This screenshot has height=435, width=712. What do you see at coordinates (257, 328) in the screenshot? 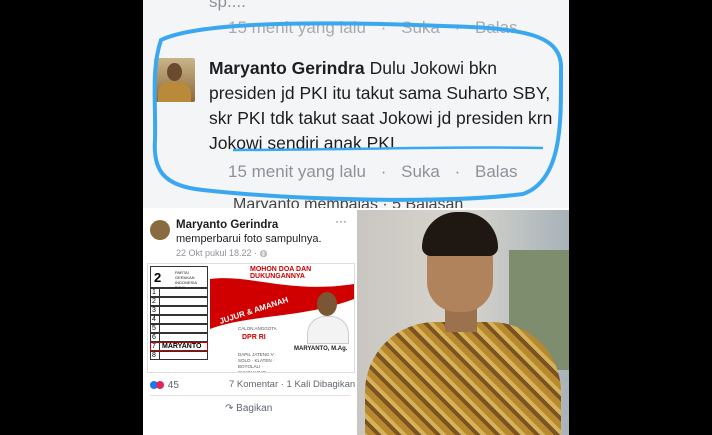
I see `poster-calon: CALON ANGGOTA` at bounding box center [257, 328].